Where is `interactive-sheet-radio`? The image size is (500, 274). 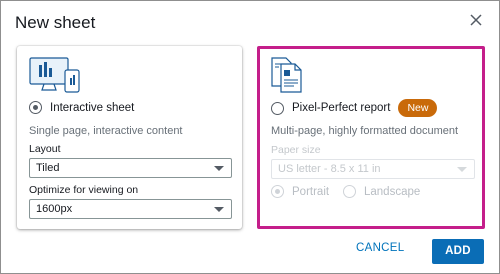
interactive-sheet-radio is located at coordinates (35, 107).